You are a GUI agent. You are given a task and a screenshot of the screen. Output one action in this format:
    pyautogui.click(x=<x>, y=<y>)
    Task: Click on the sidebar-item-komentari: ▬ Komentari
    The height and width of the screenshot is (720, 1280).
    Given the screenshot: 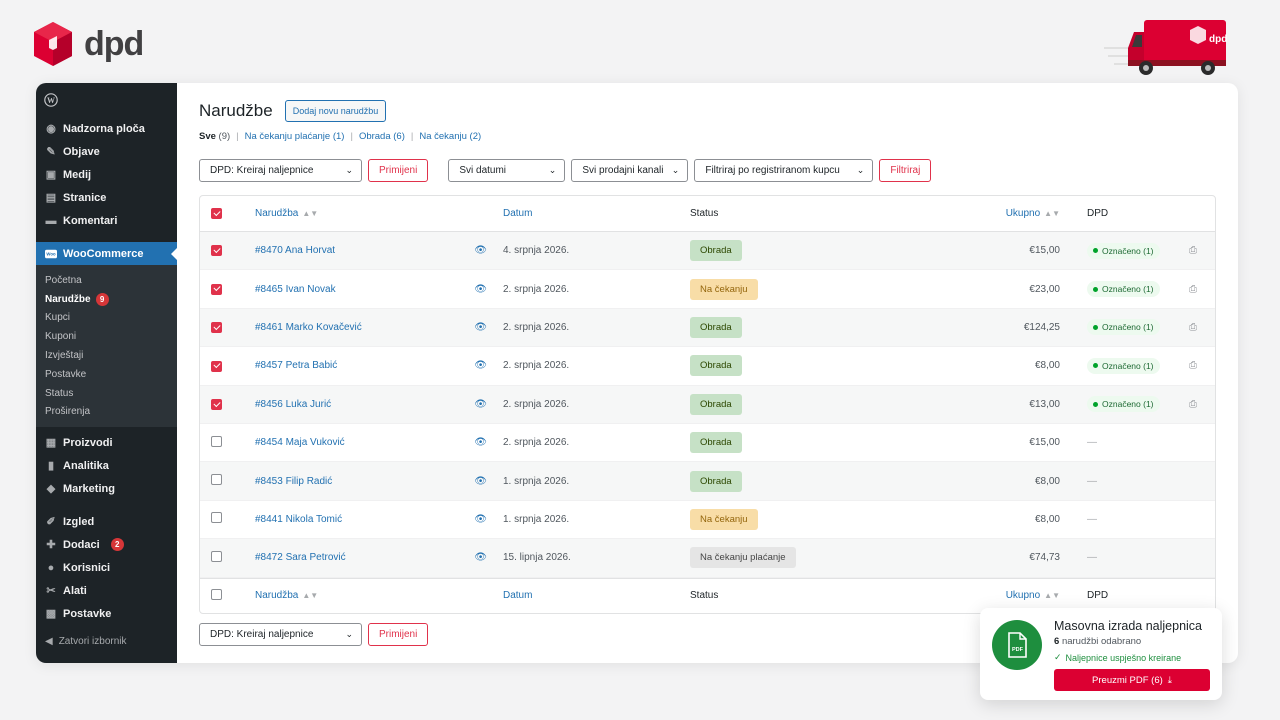 What is the action you would take?
    pyautogui.click(x=106, y=220)
    